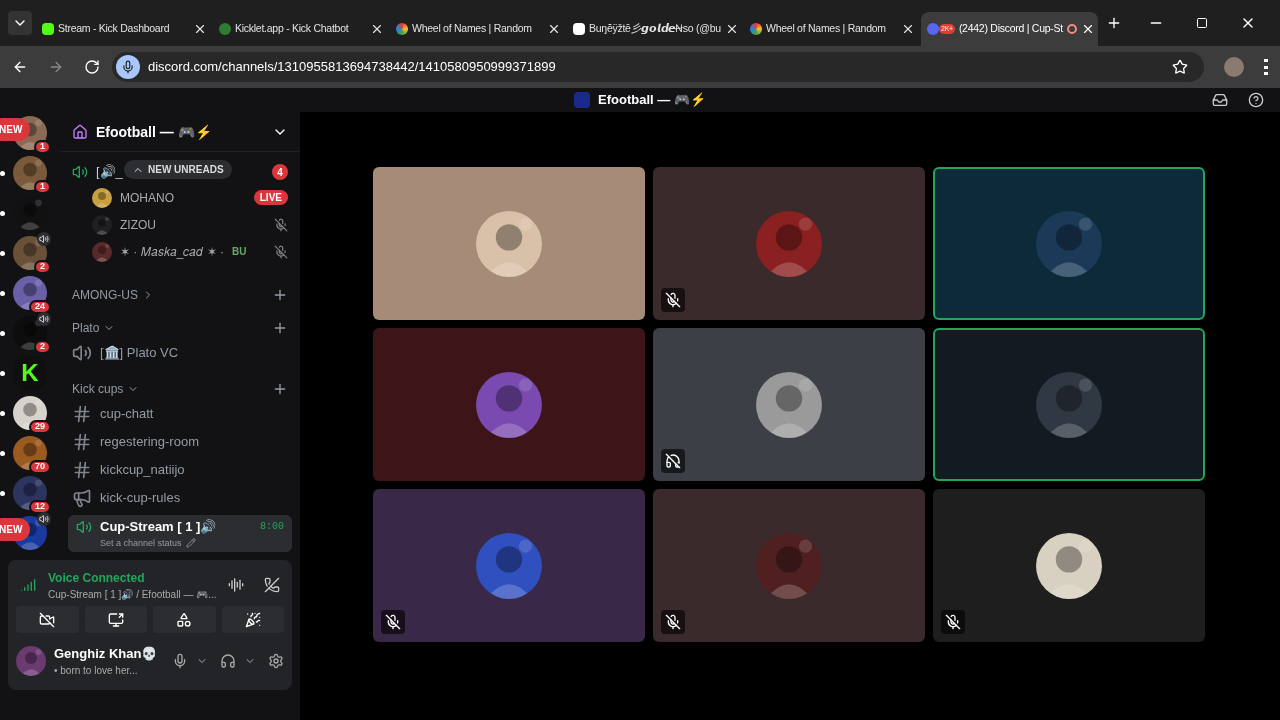  Describe the element at coordinates (1114, 23) in the screenshot. I see `new-tab-icon` at that location.